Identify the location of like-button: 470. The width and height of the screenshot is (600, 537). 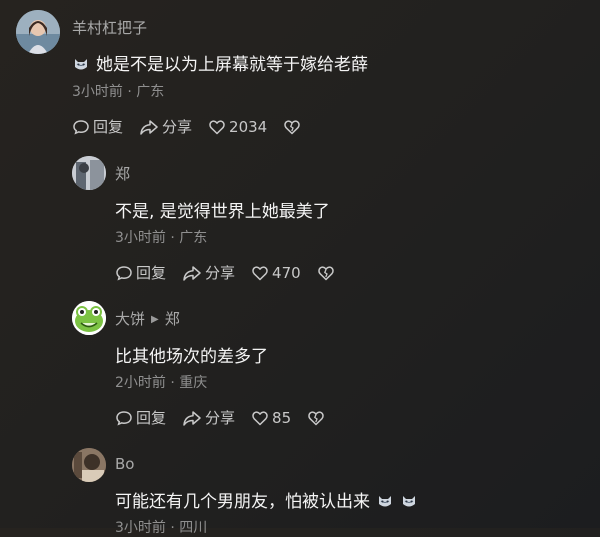
(276, 273).